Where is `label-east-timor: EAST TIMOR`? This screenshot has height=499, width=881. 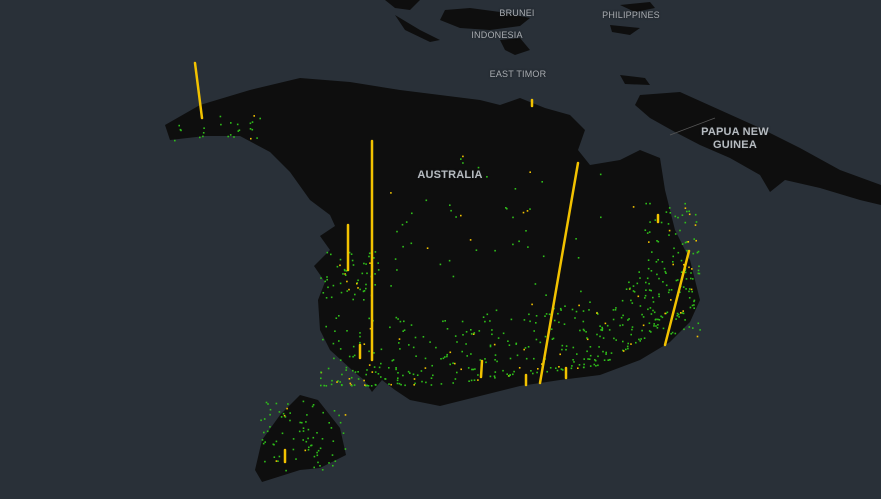 label-east-timor: EAST TIMOR is located at coordinates (518, 74).